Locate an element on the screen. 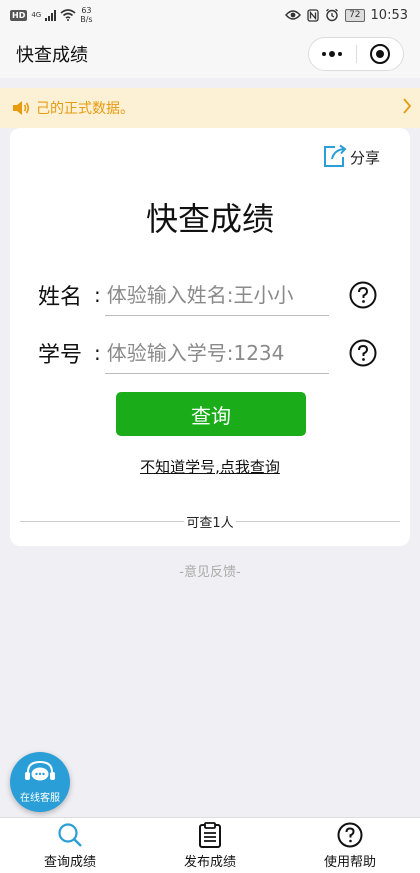 This screenshot has width=420, height=873. clipboard-icon is located at coordinates (210, 834).